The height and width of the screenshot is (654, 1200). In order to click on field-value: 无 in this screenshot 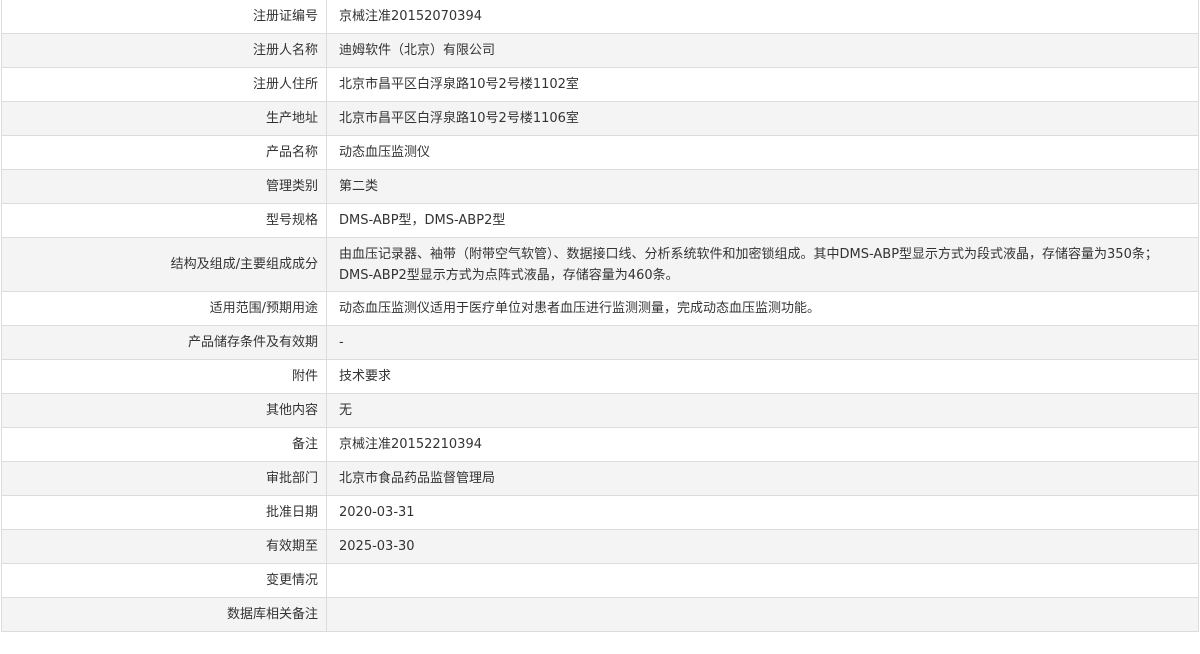, I will do `click(762, 410)`.